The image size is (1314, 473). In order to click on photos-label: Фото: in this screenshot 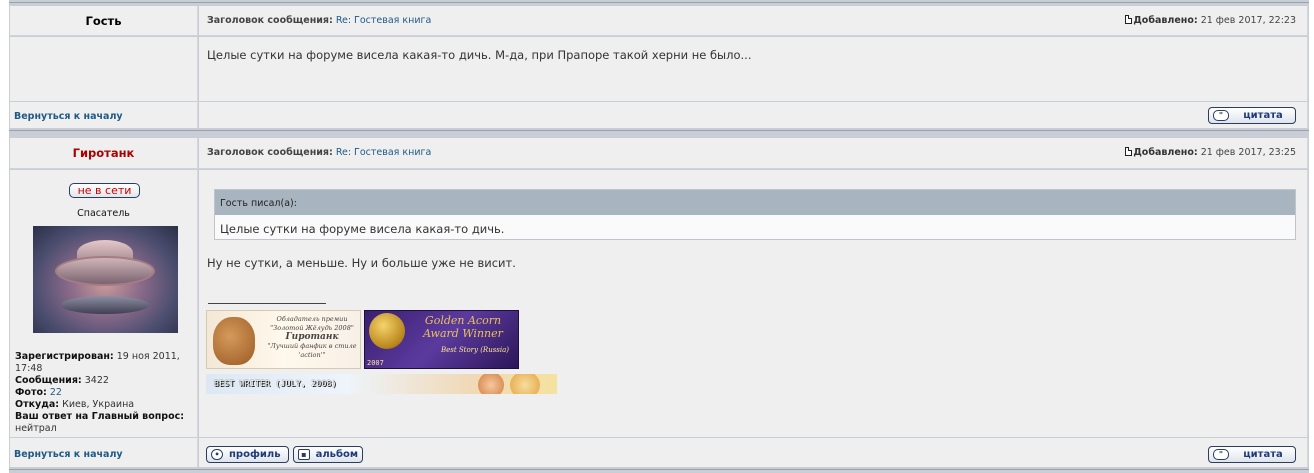, I will do `click(31, 392)`.